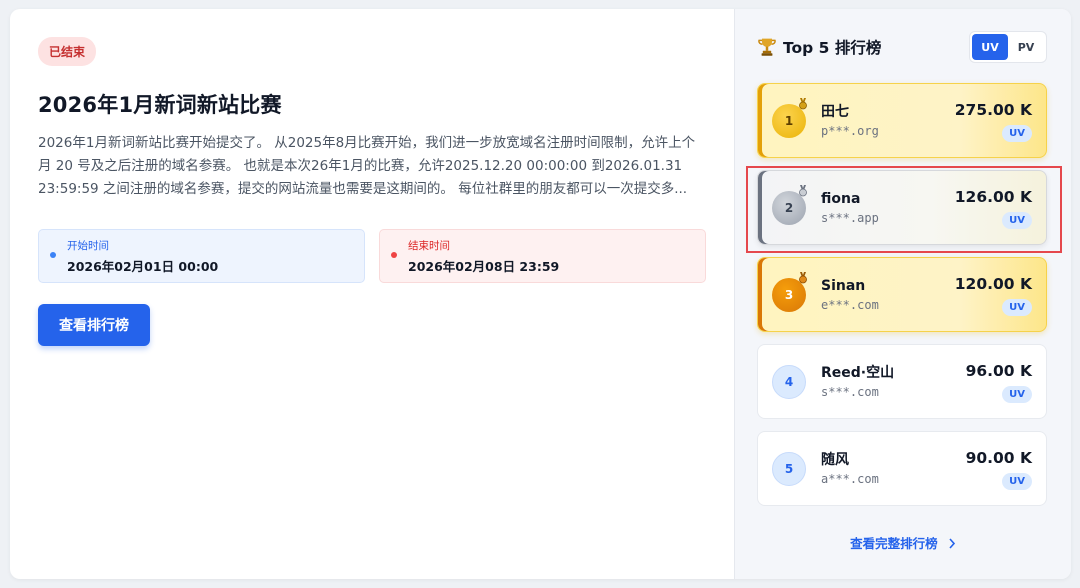 The height and width of the screenshot is (588, 1080). Describe the element at coordinates (993, 121) in the screenshot. I see `rank-metric: 275.00 K UV` at that location.